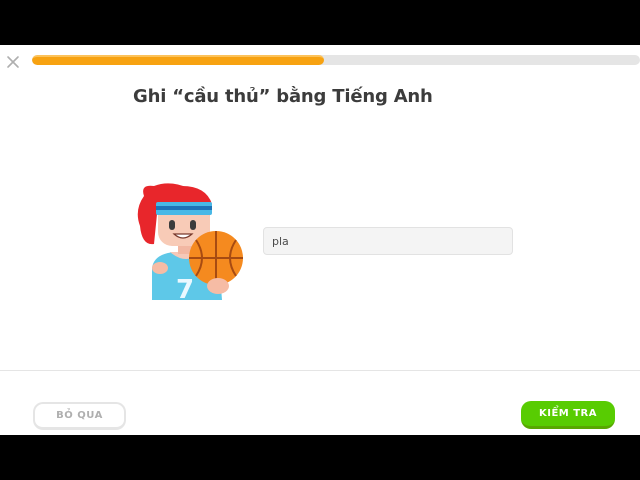 This screenshot has width=640, height=480. Describe the element at coordinates (190, 242) in the screenshot. I see `basketball-player-illustration: 7` at that location.